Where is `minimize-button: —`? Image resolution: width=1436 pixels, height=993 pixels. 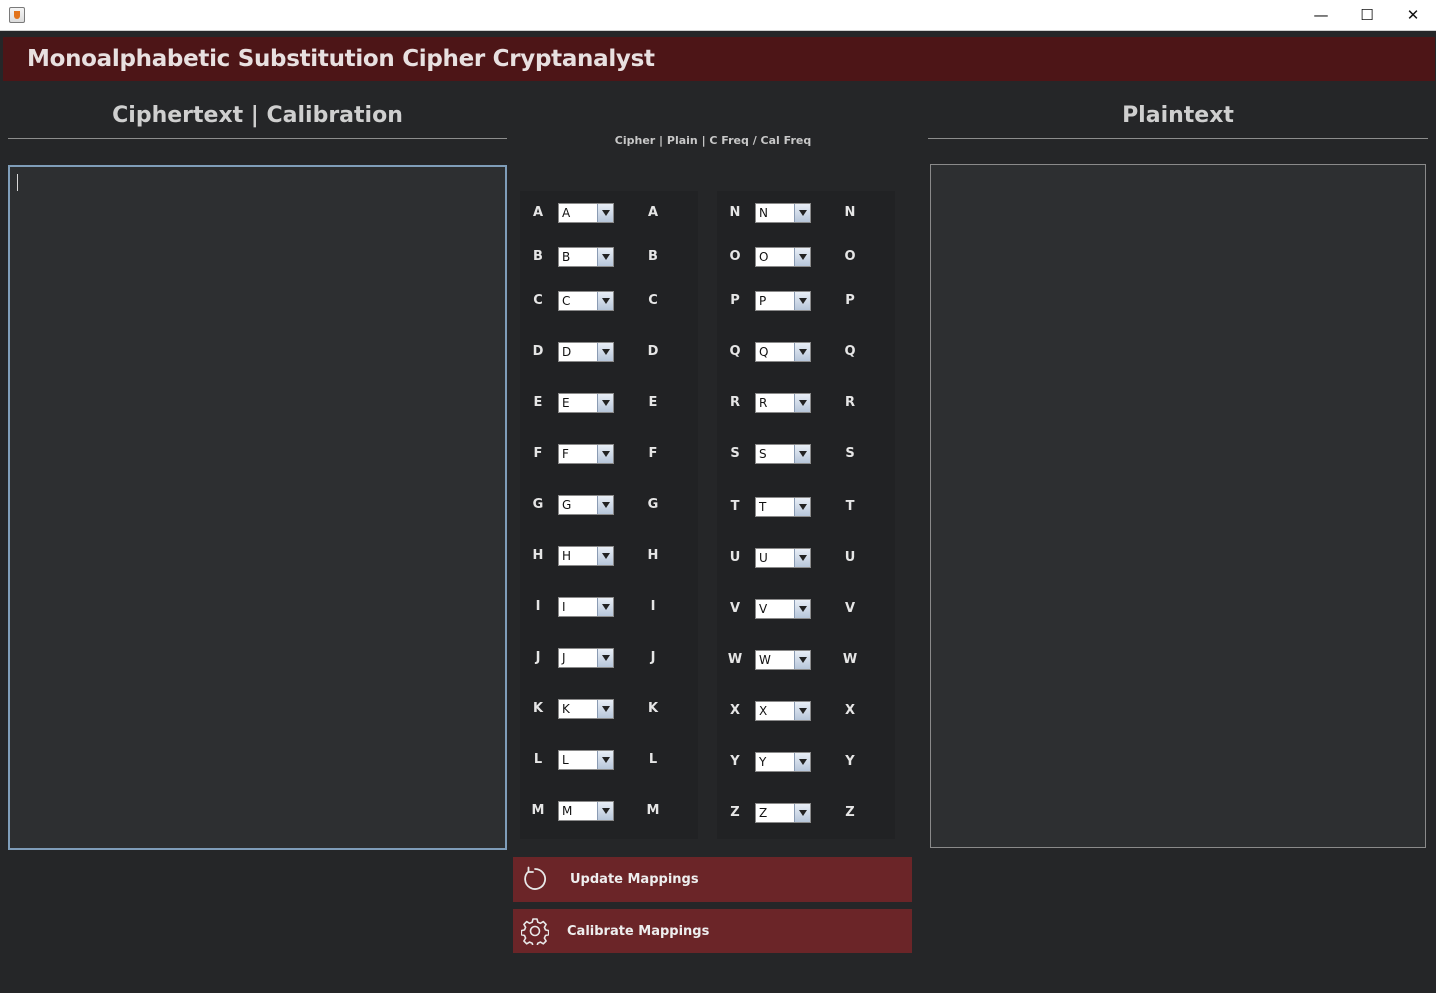 minimize-button: — is located at coordinates (1321, 15).